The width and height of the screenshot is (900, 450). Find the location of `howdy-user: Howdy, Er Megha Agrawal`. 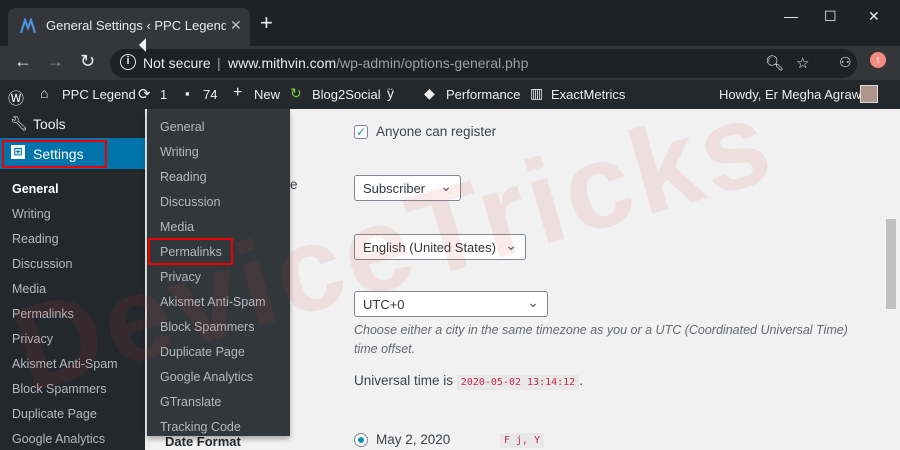

howdy-user: Howdy, Er Megha Agrawal is located at coordinates (795, 94).